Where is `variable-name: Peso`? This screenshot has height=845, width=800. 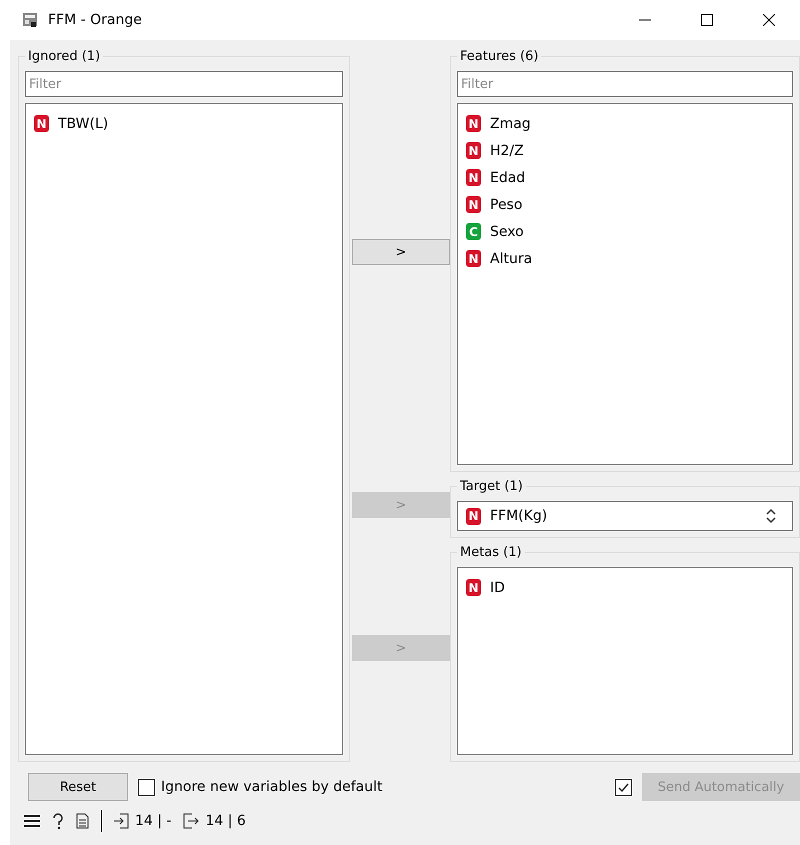 variable-name: Peso is located at coordinates (506, 204).